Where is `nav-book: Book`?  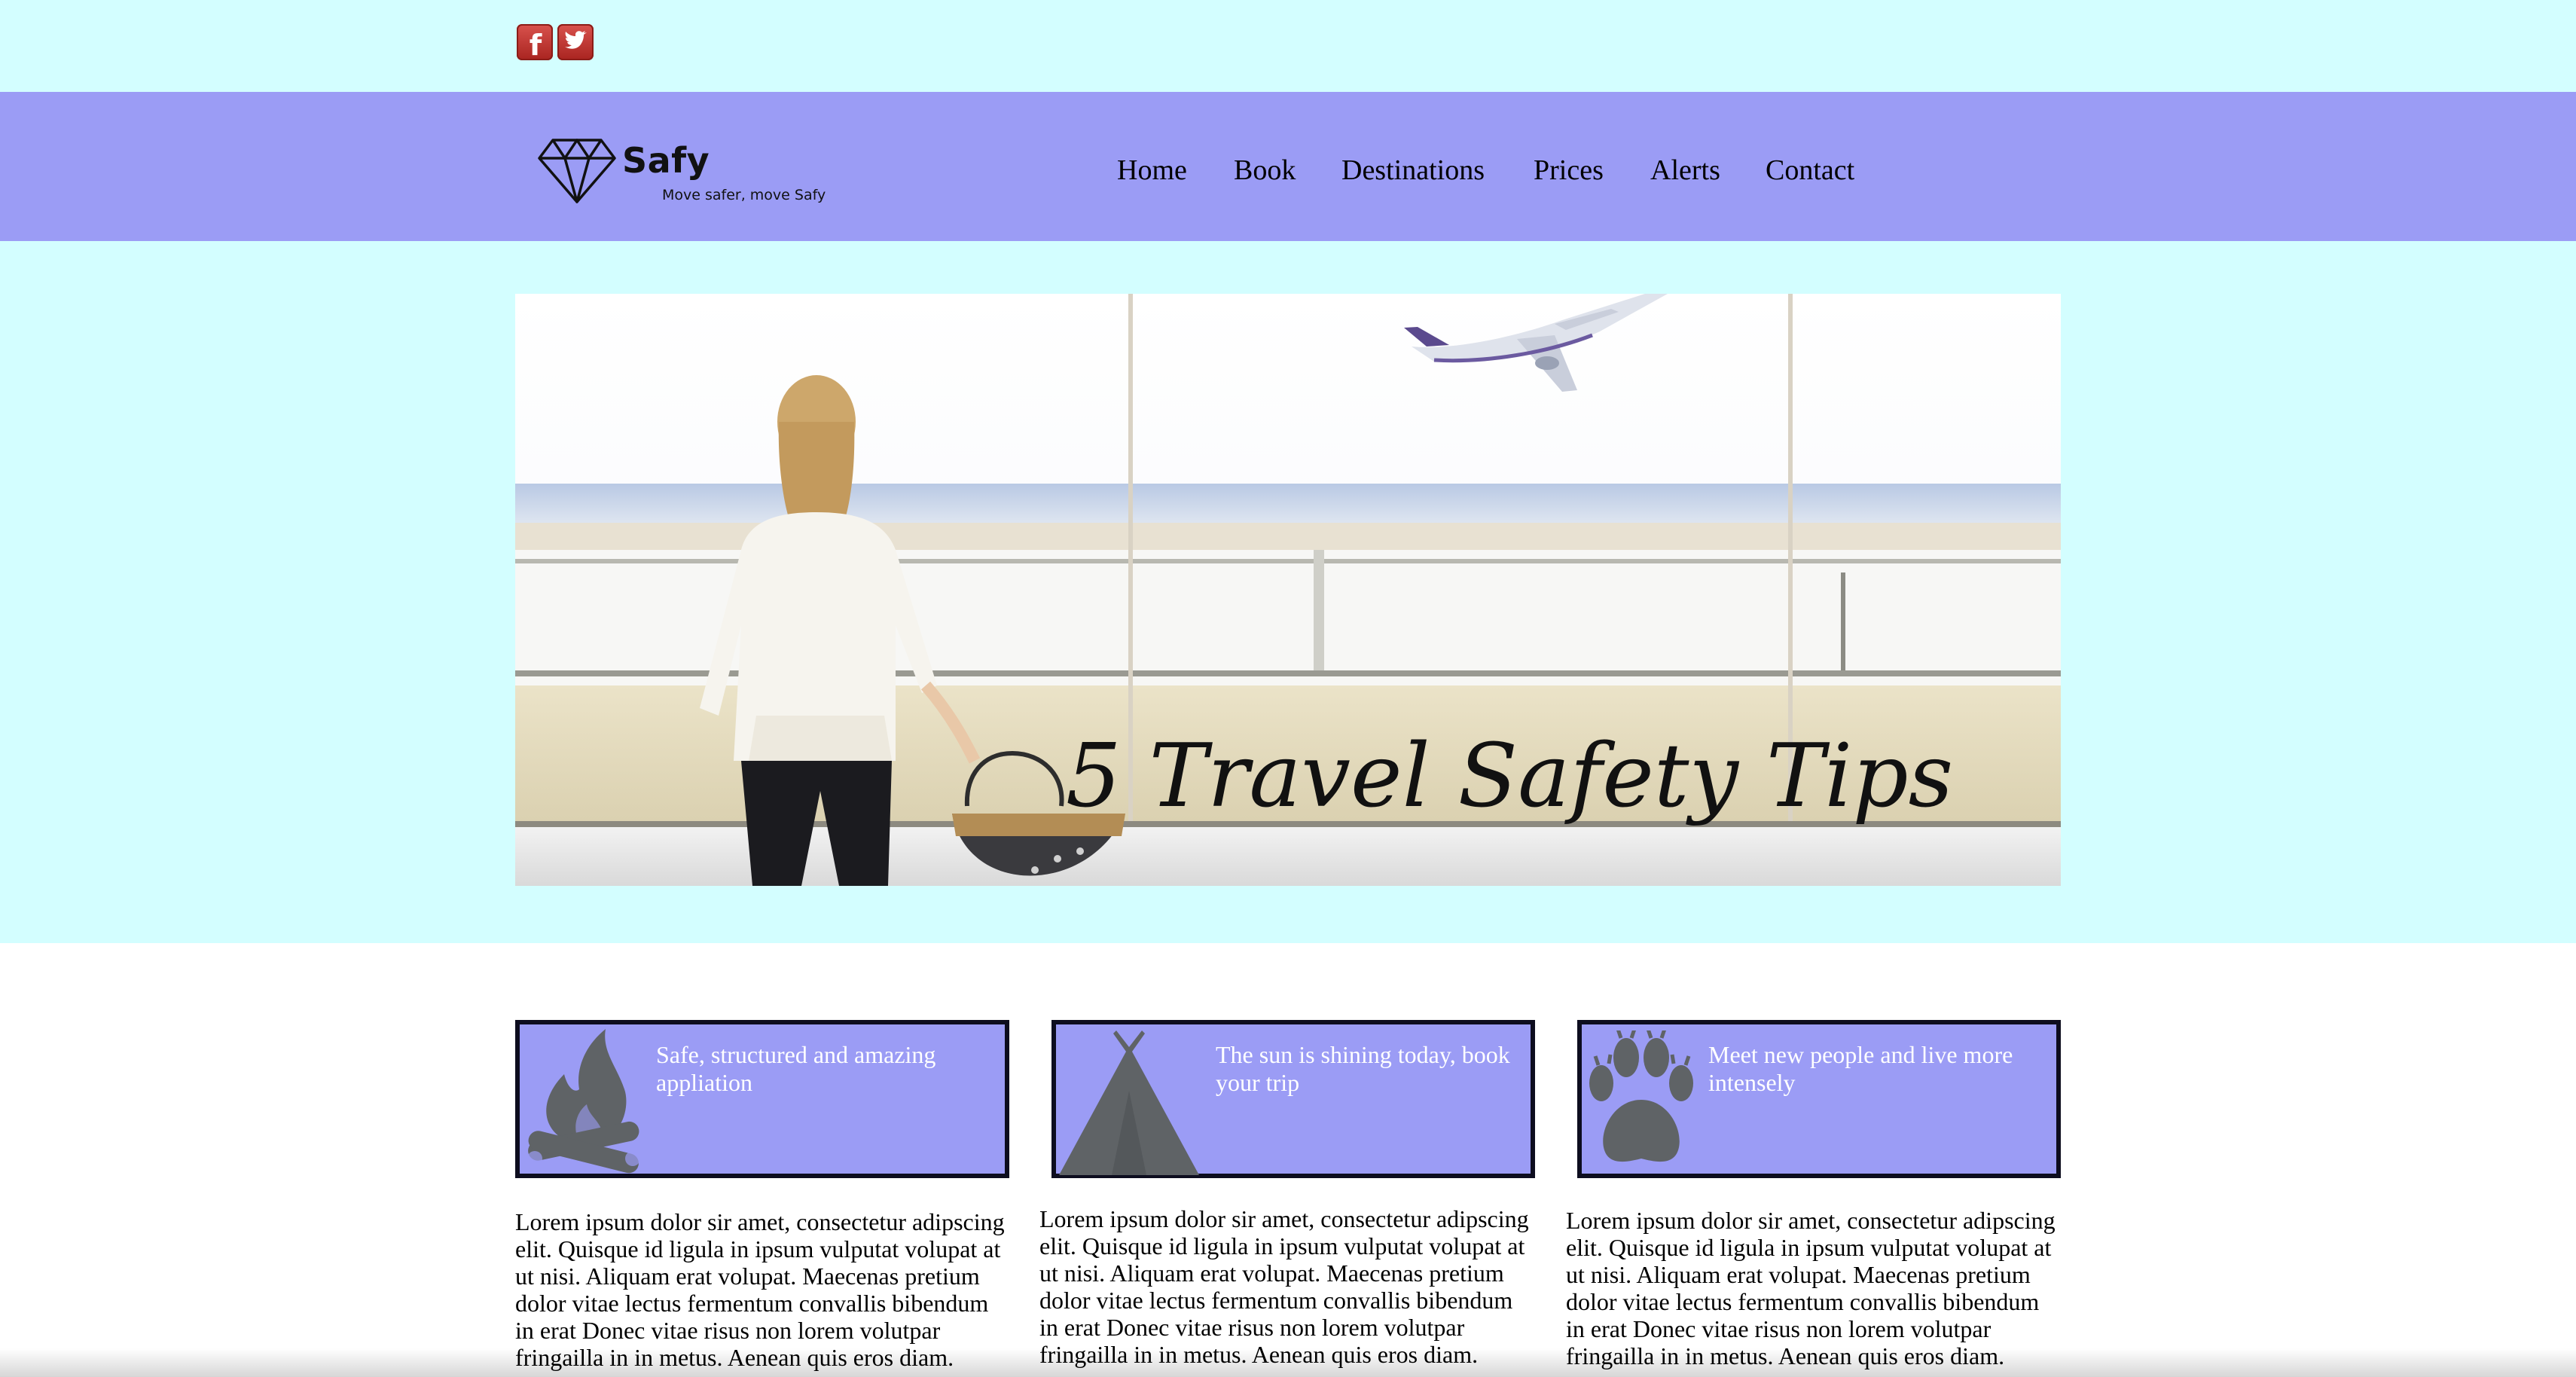 nav-book: Book is located at coordinates (1265, 170).